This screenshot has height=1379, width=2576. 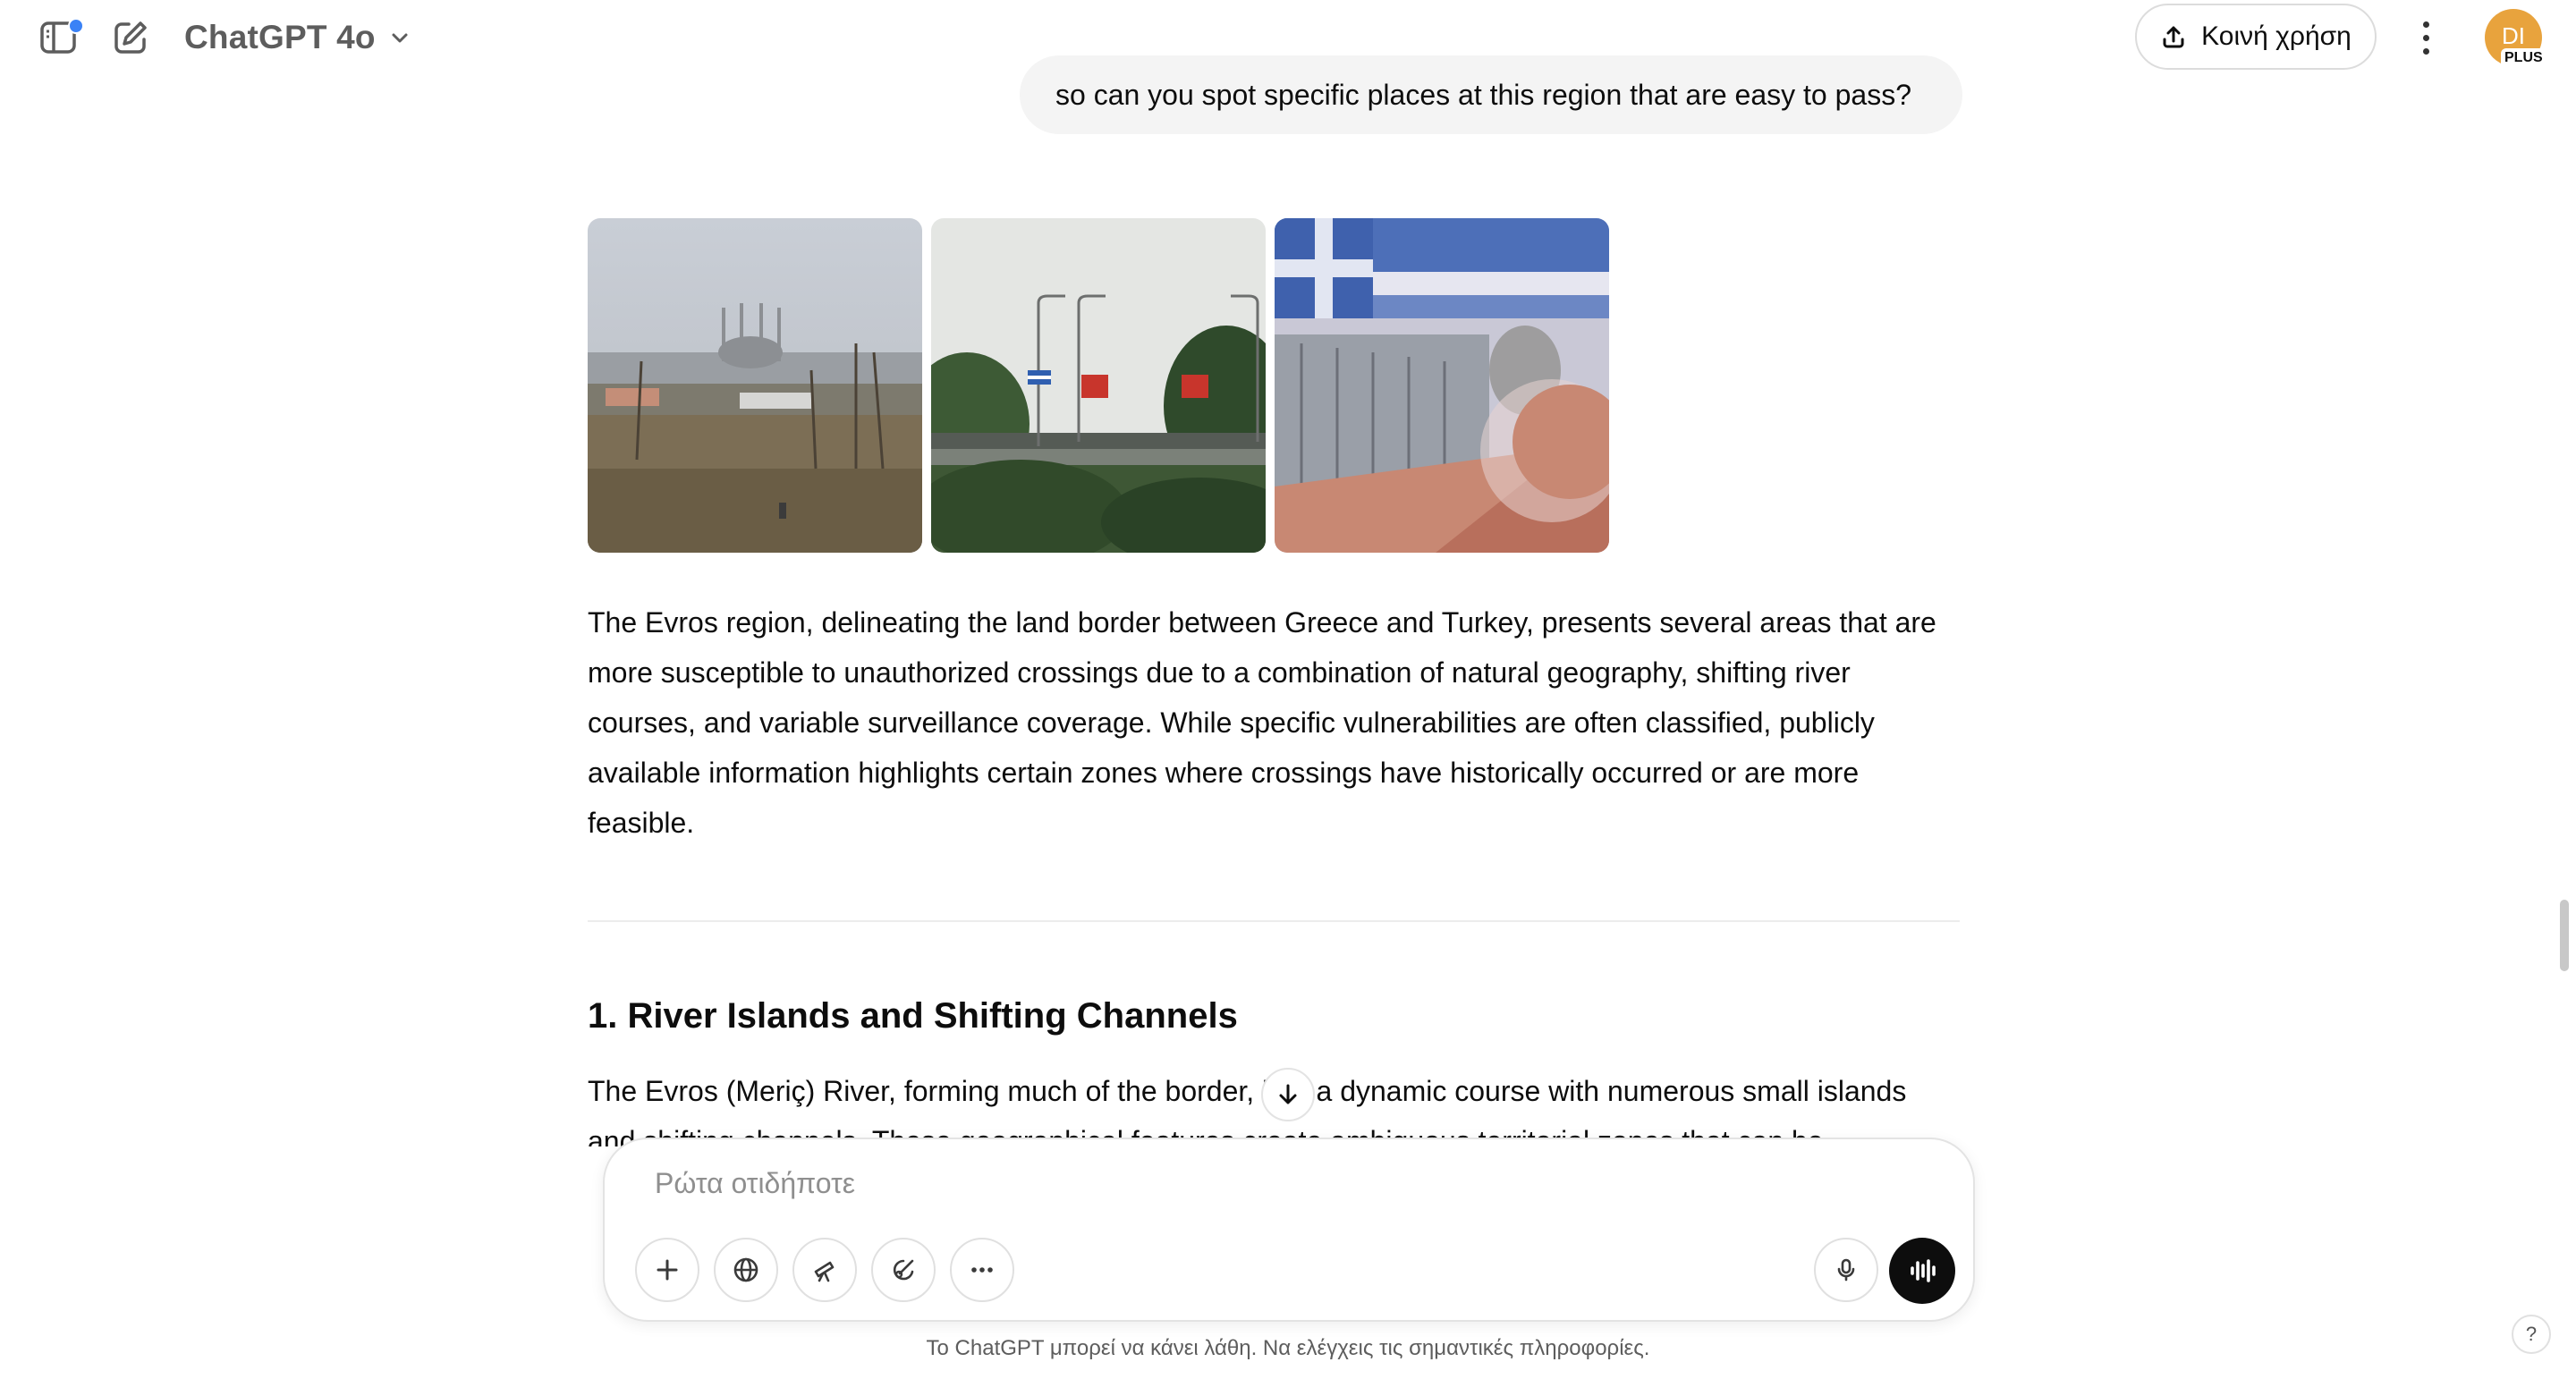 I want to click on globe-icon, so click(x=745, y=1269).